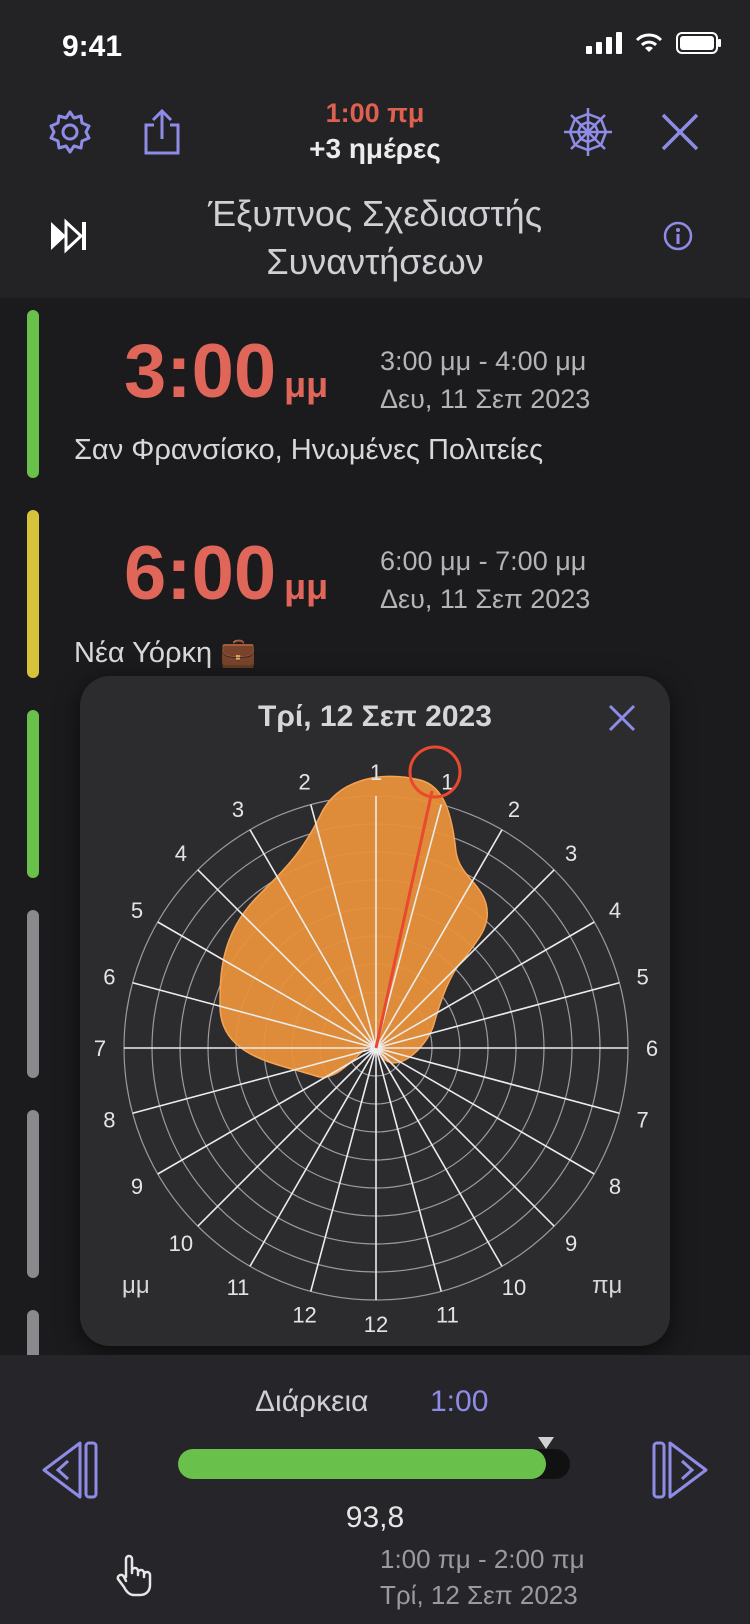  I want to click on popup-close-button, so click(622, 718).